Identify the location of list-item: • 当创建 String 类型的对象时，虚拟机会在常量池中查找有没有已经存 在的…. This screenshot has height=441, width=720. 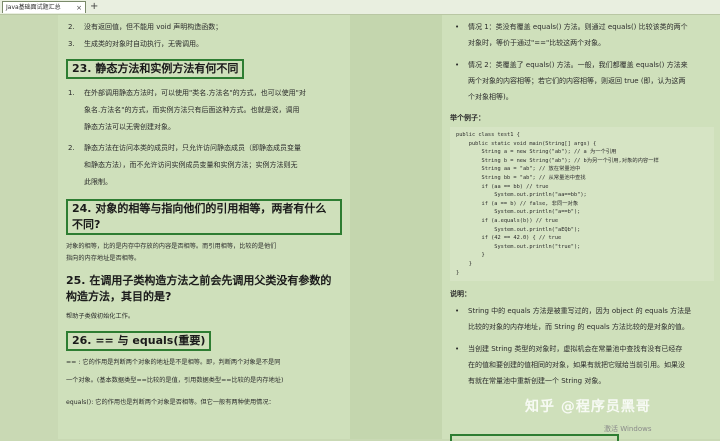
(570, 365).